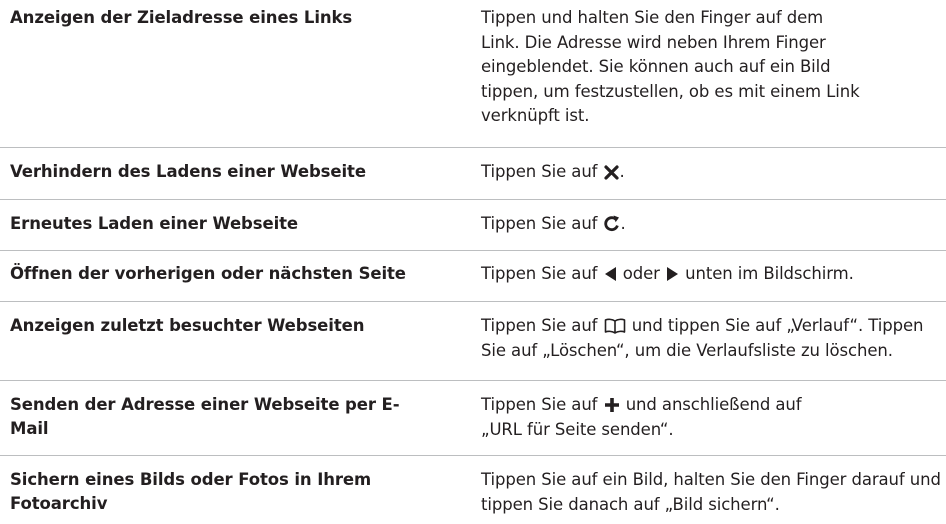 The height and width of the screenshot is (524, 946). Describe the element at coordinates (154, 223) in the screenshot. I see `row-action: Erneutes Laden einer Webseite` at that location.